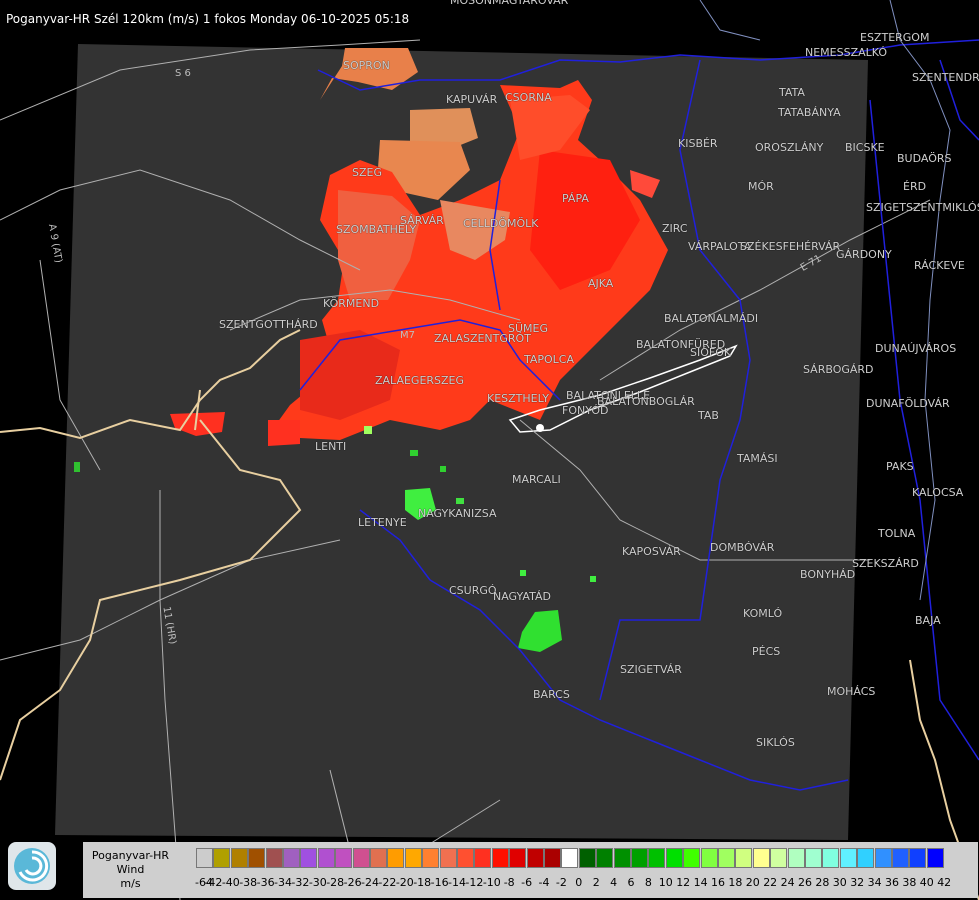 The image size is (979, 900). Describe the element at coordinates (900, 466) in the screenshot. I see `city-label-paks: PAKS` at that location.